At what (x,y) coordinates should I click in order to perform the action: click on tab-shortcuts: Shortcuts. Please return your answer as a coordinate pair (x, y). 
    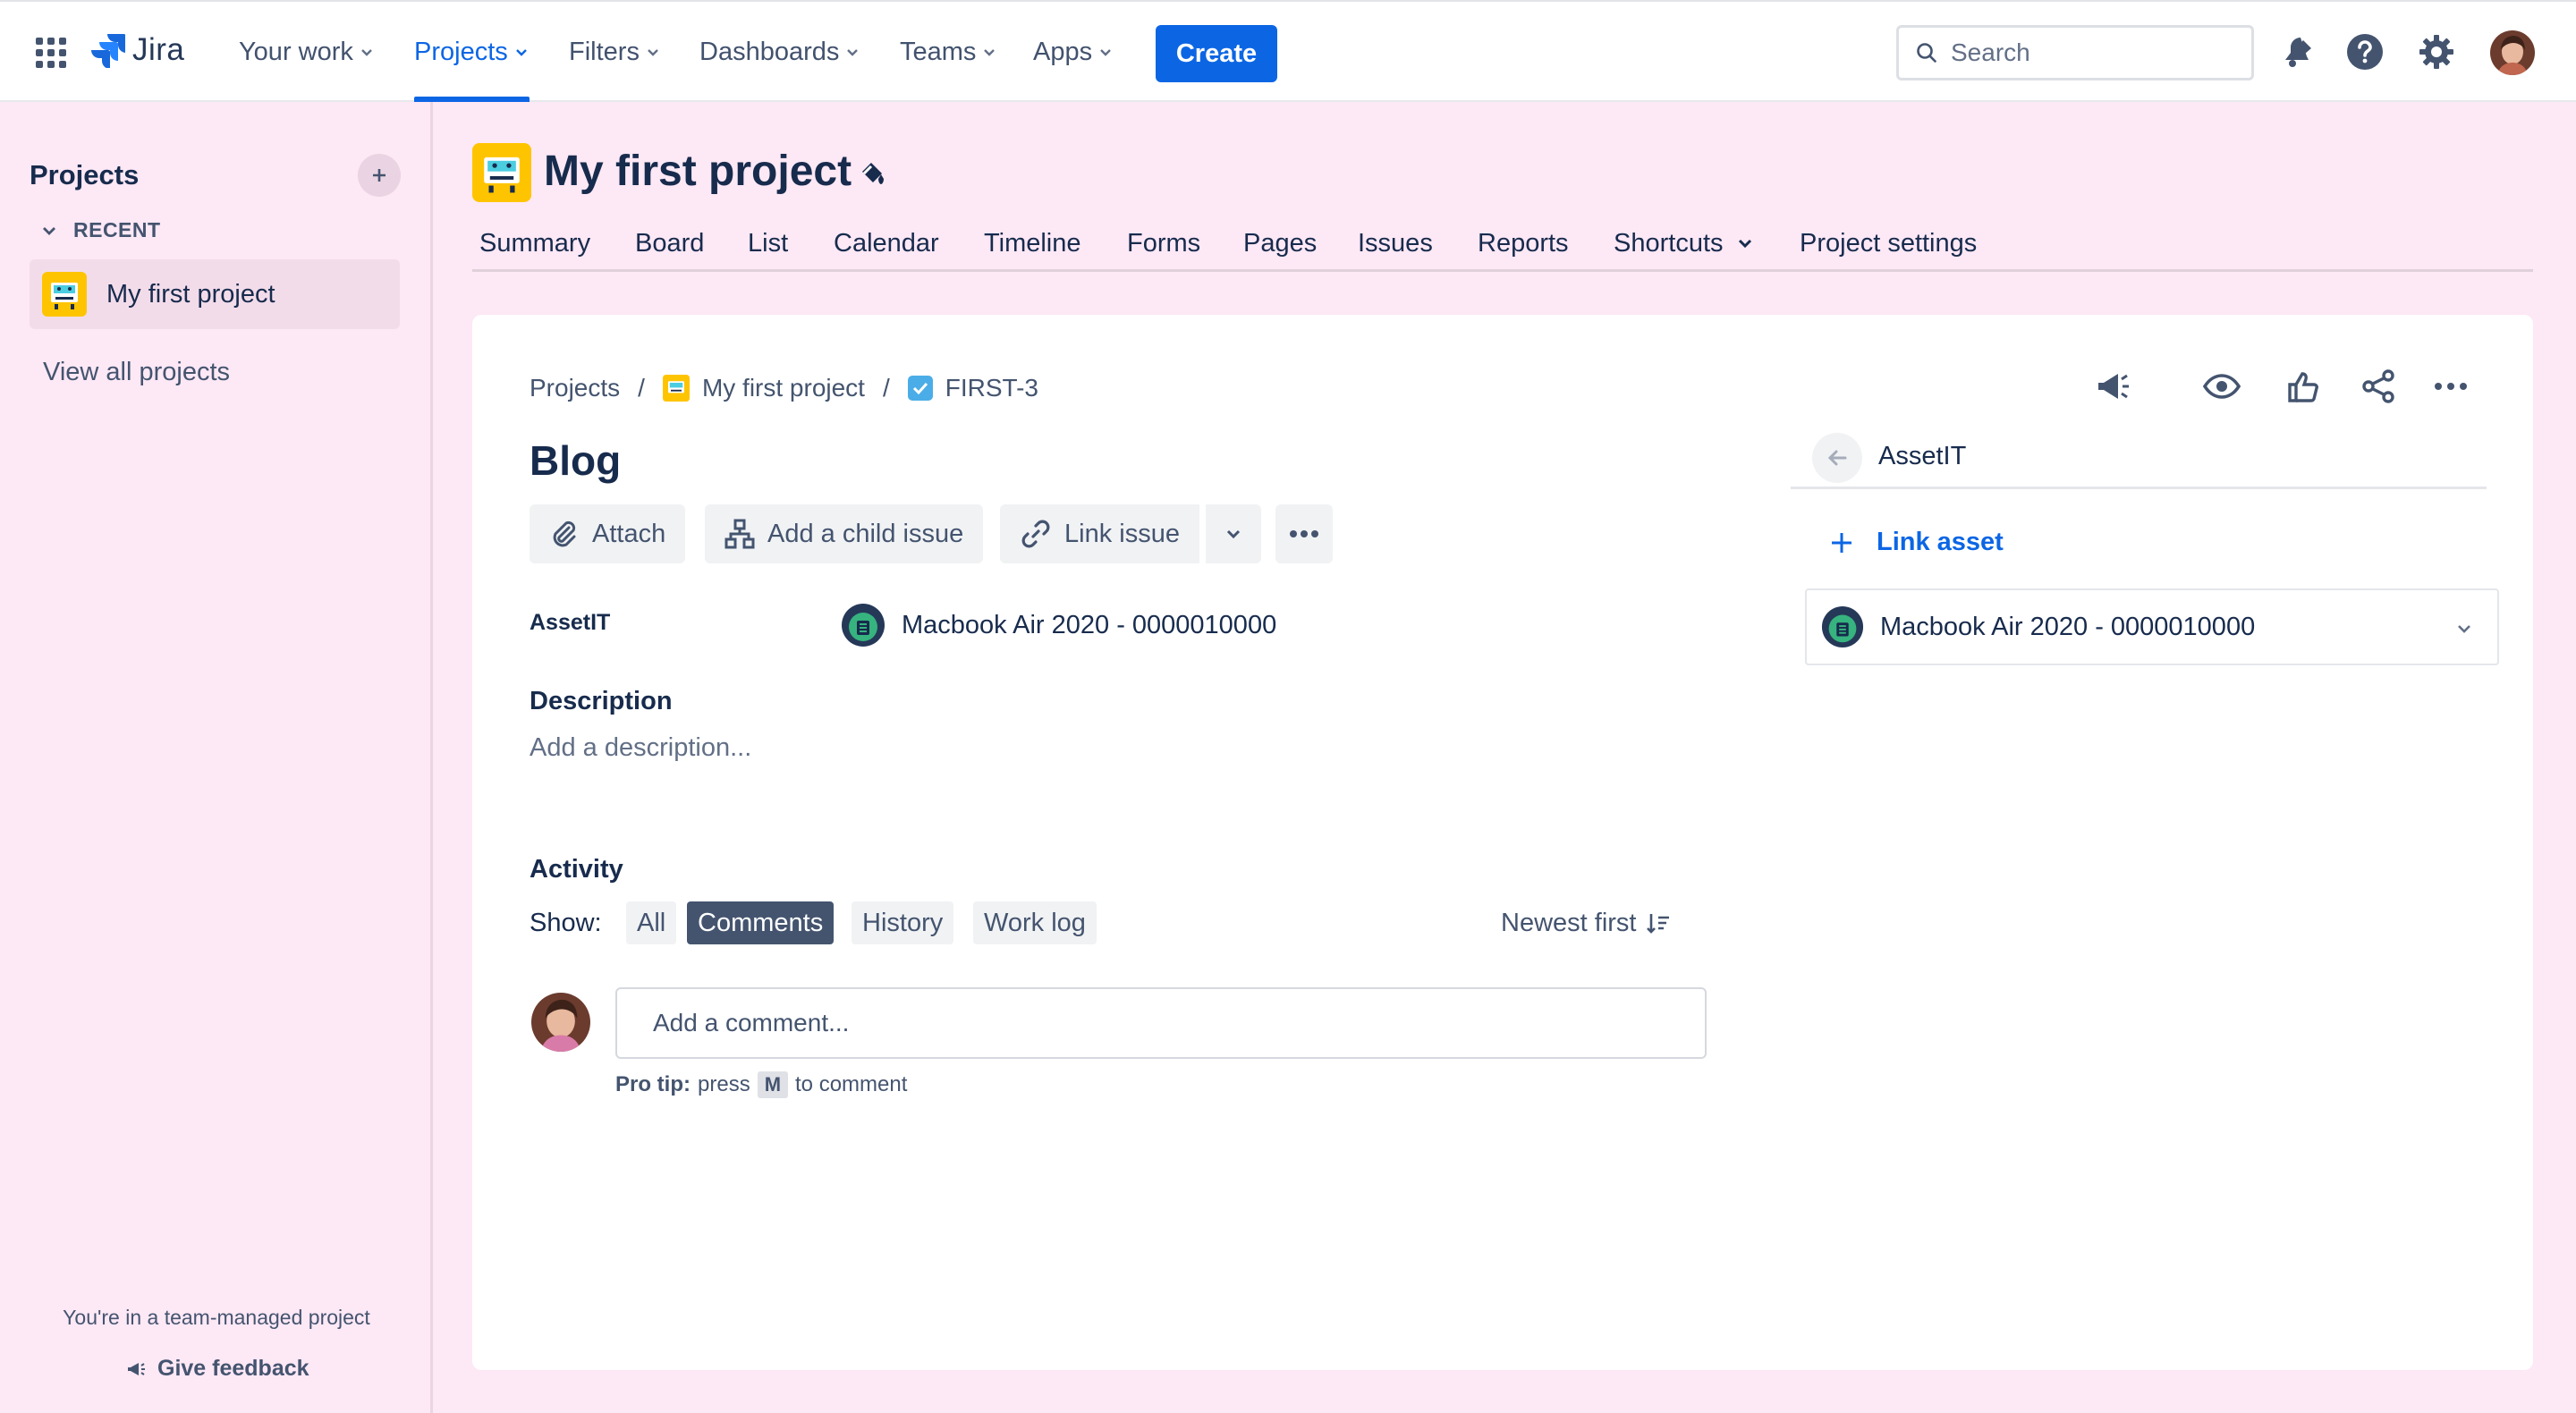
    Looking at the image, I should click on (1684, 243).